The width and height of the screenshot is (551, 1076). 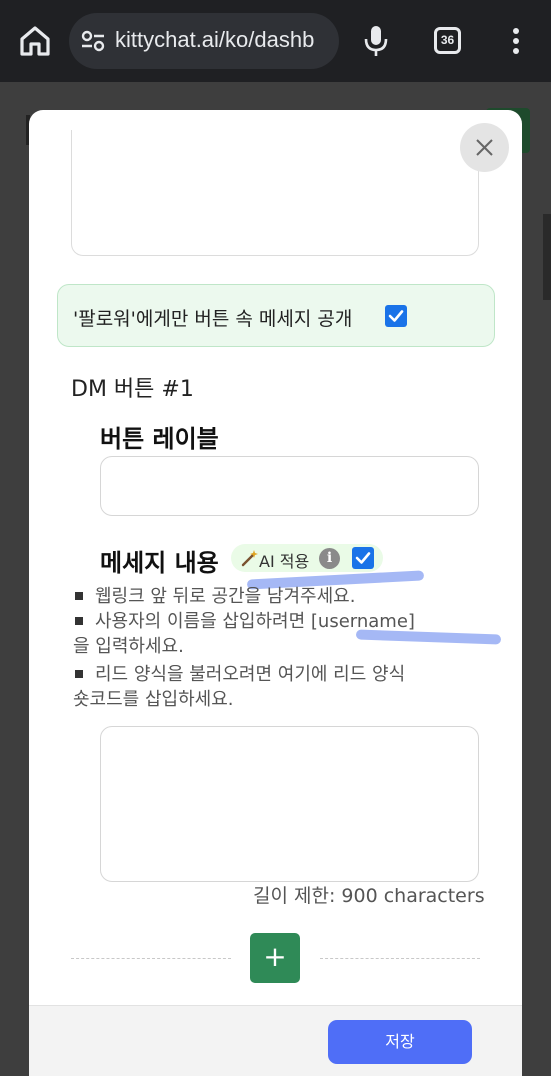 What do you see at coordinates (400, 1042) in the screenshot?
I see `save-button: 저장` at bounding box center [400, 1042].